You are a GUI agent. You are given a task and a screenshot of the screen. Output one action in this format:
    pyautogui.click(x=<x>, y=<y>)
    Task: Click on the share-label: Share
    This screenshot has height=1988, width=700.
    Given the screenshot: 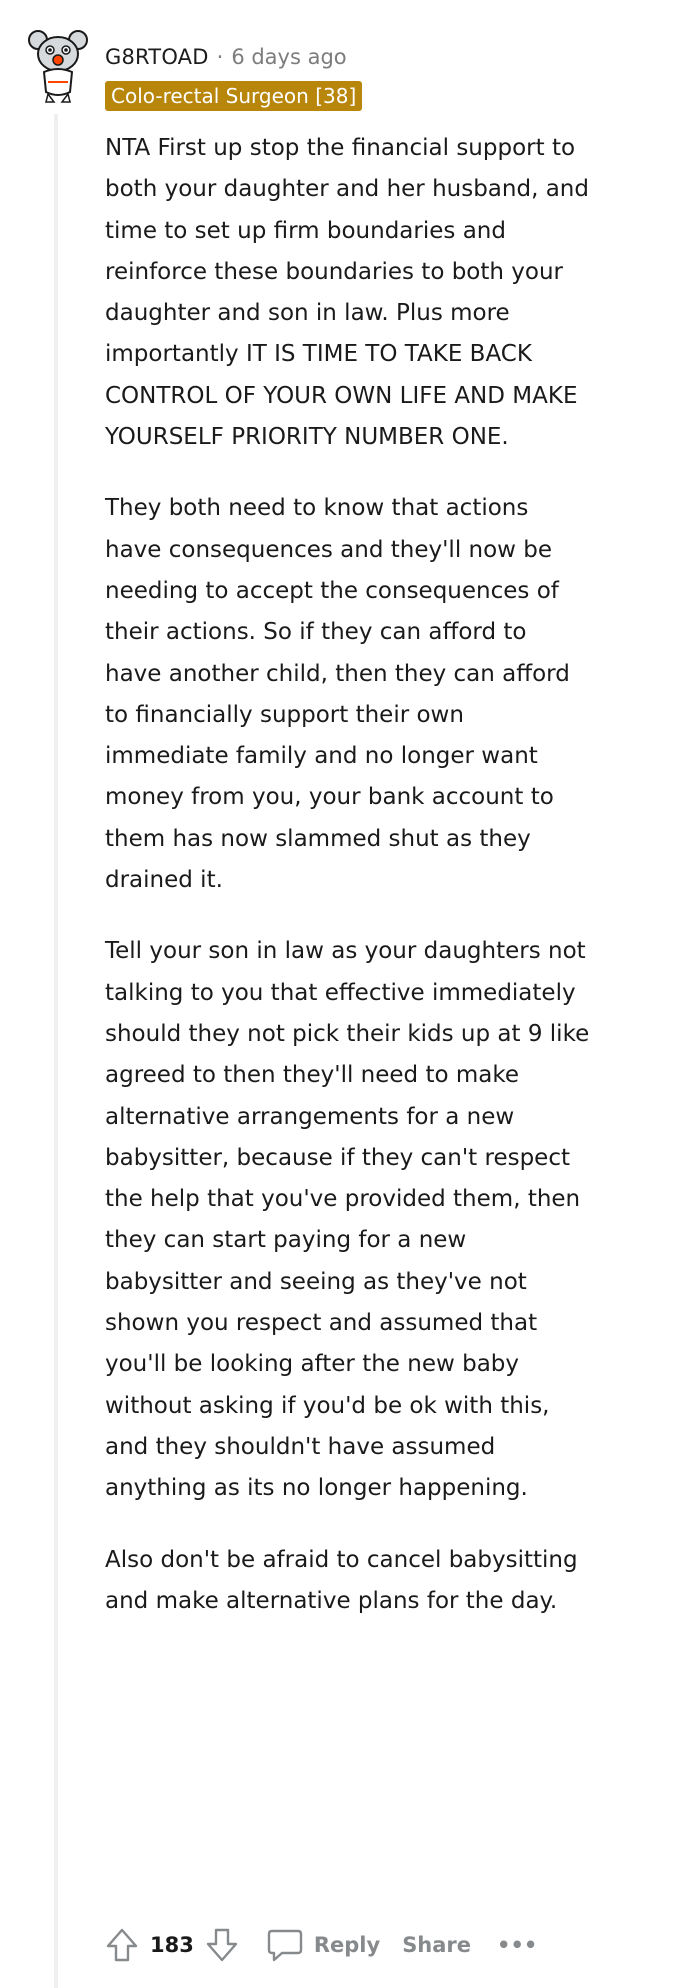 What is the action you would take?
    pyautogui.click(x=437, y=1945)
    